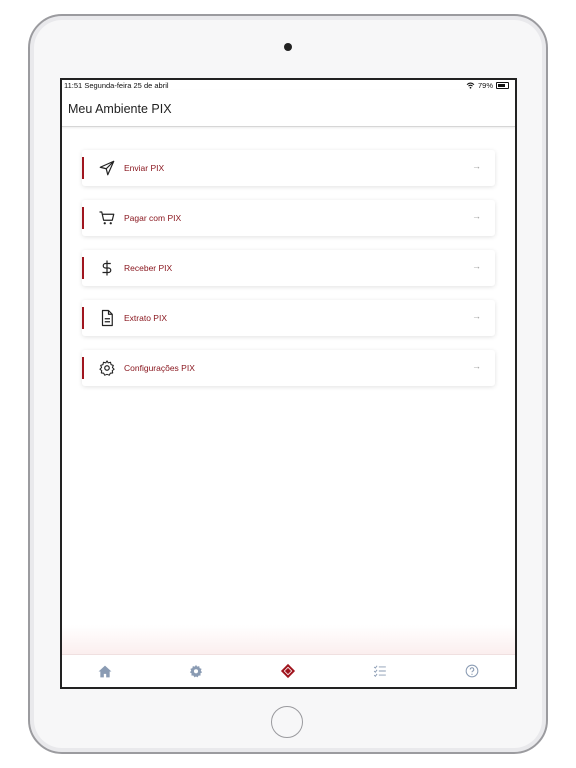 The height and width of the screenshot is (768, 576). I want to click on document-icon, so click(107, 318).